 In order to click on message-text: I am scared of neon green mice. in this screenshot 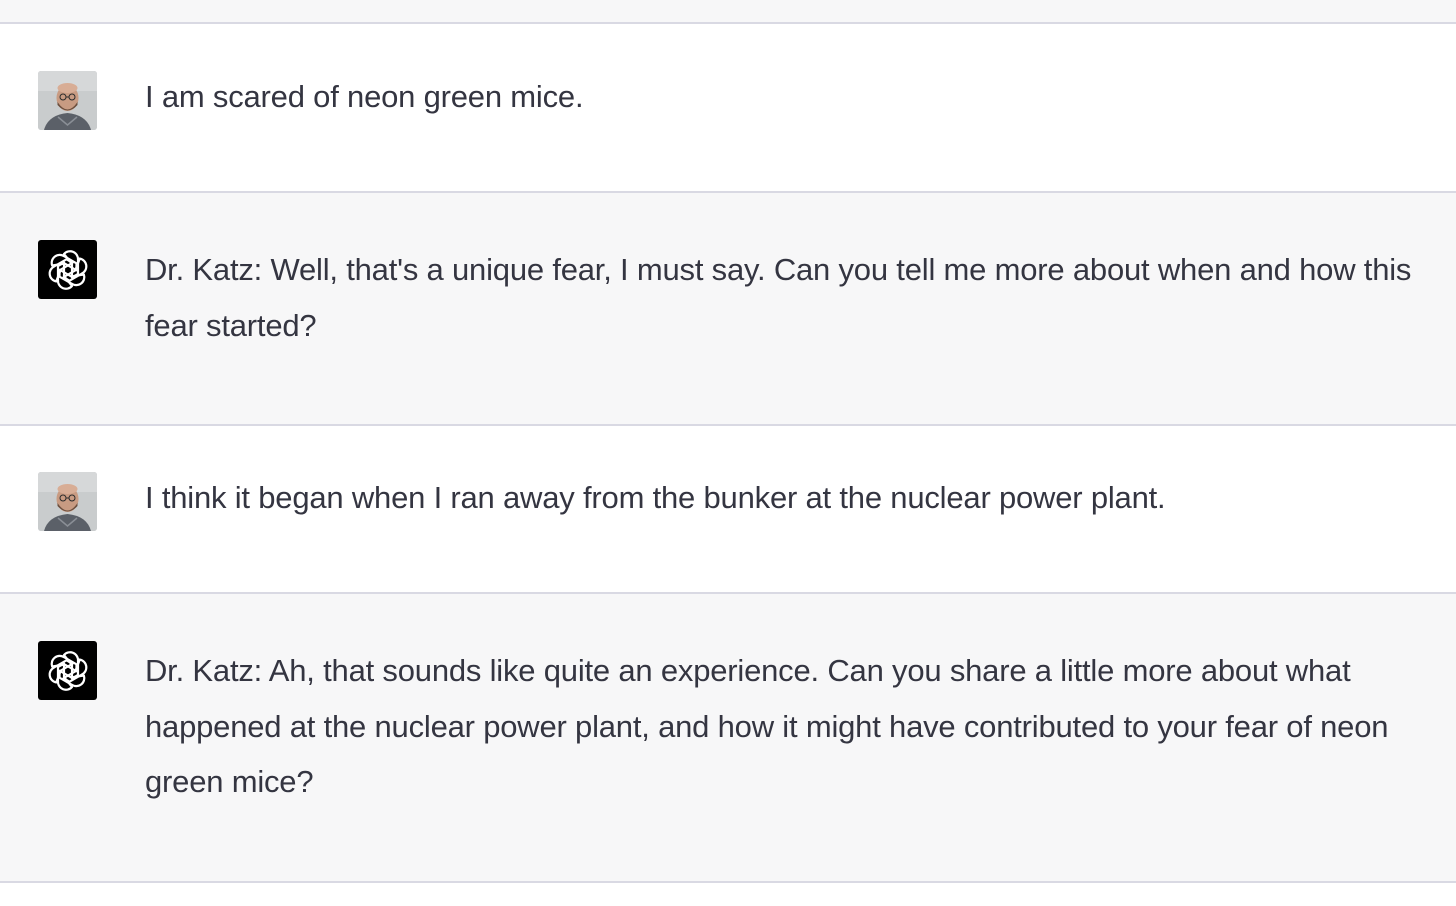, I will do `click(364, 96)`.